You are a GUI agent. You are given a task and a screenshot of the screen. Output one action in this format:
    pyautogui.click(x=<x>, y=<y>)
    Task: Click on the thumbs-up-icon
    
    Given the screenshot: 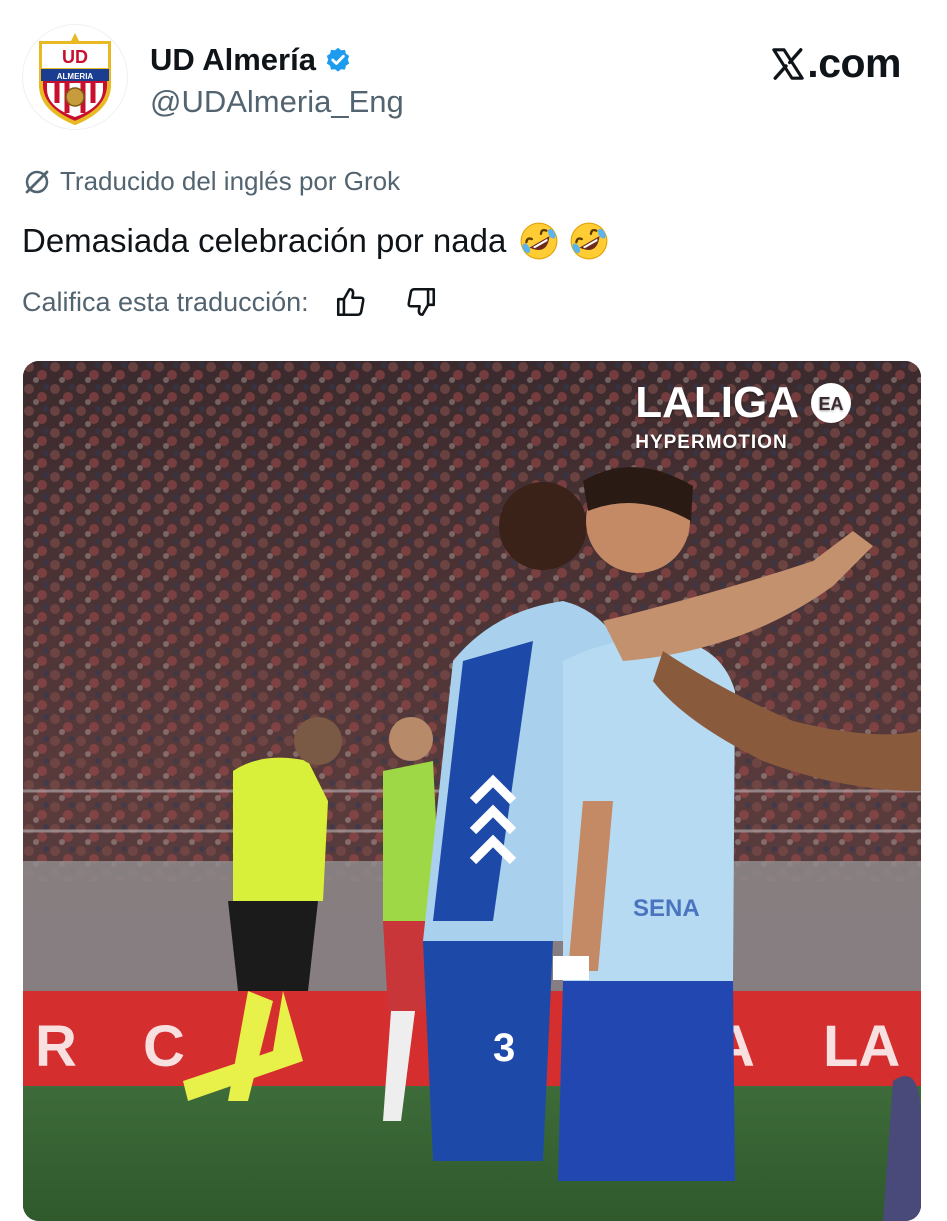 What is the action you would take?
    pyautogui.click(x=350, y=302)
    